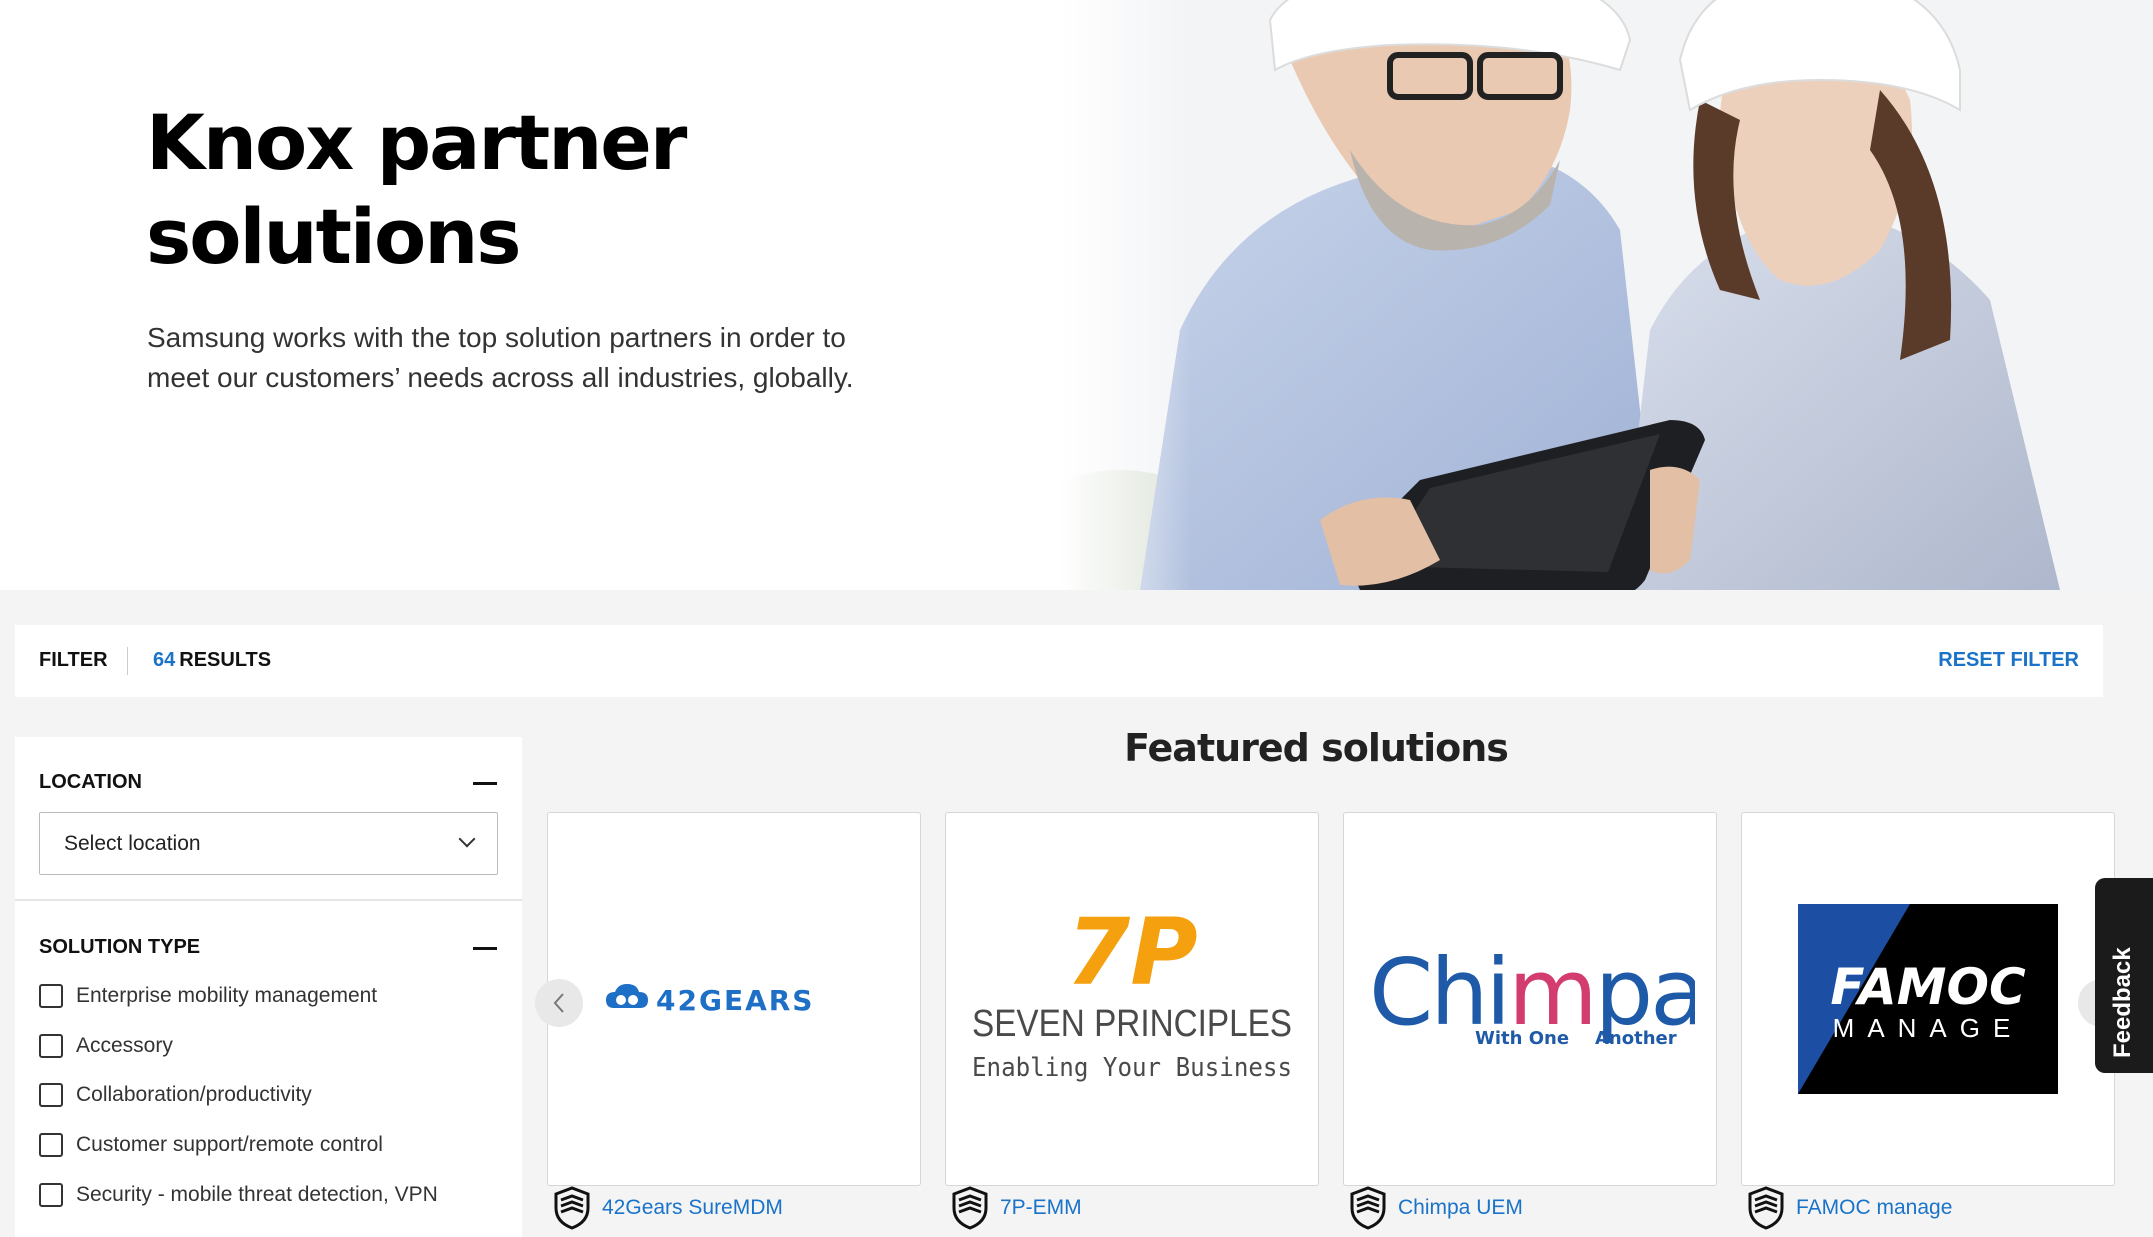  I want to click on feedback-label: Feedback, so click(2122, 1002).